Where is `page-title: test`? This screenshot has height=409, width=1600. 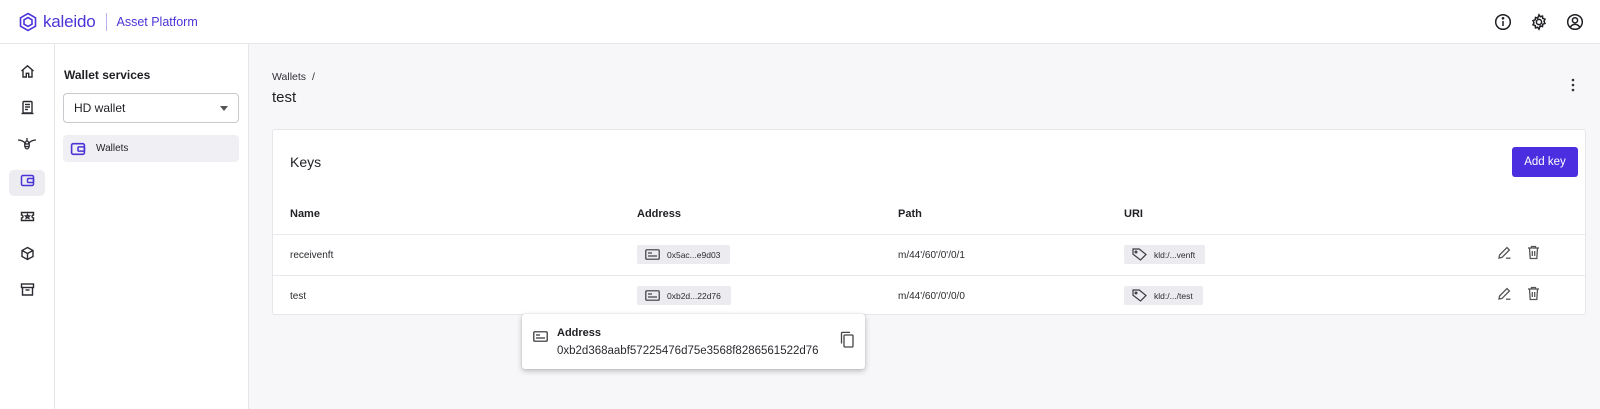
page-title: test is located at coordinates (284, 97).